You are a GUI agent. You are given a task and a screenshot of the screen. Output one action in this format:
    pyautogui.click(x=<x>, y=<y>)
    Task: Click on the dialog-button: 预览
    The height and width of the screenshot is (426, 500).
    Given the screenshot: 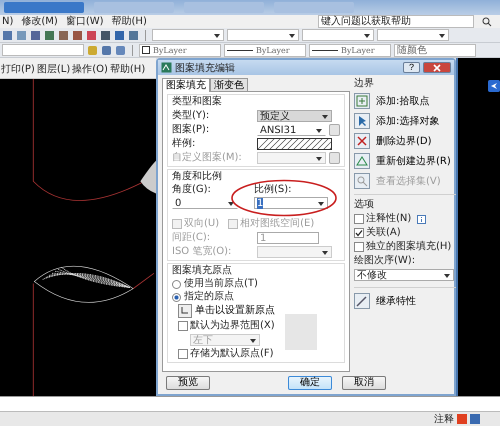 What is the action you would take?
    pyautogui.click(x=188, y=383)
    